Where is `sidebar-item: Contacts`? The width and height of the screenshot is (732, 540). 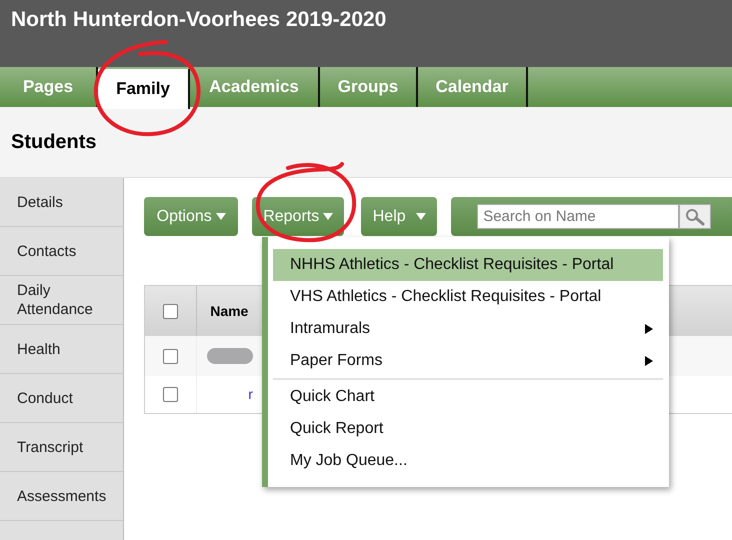 sidebar-item: Contacts is located at coordinates (62, 251).